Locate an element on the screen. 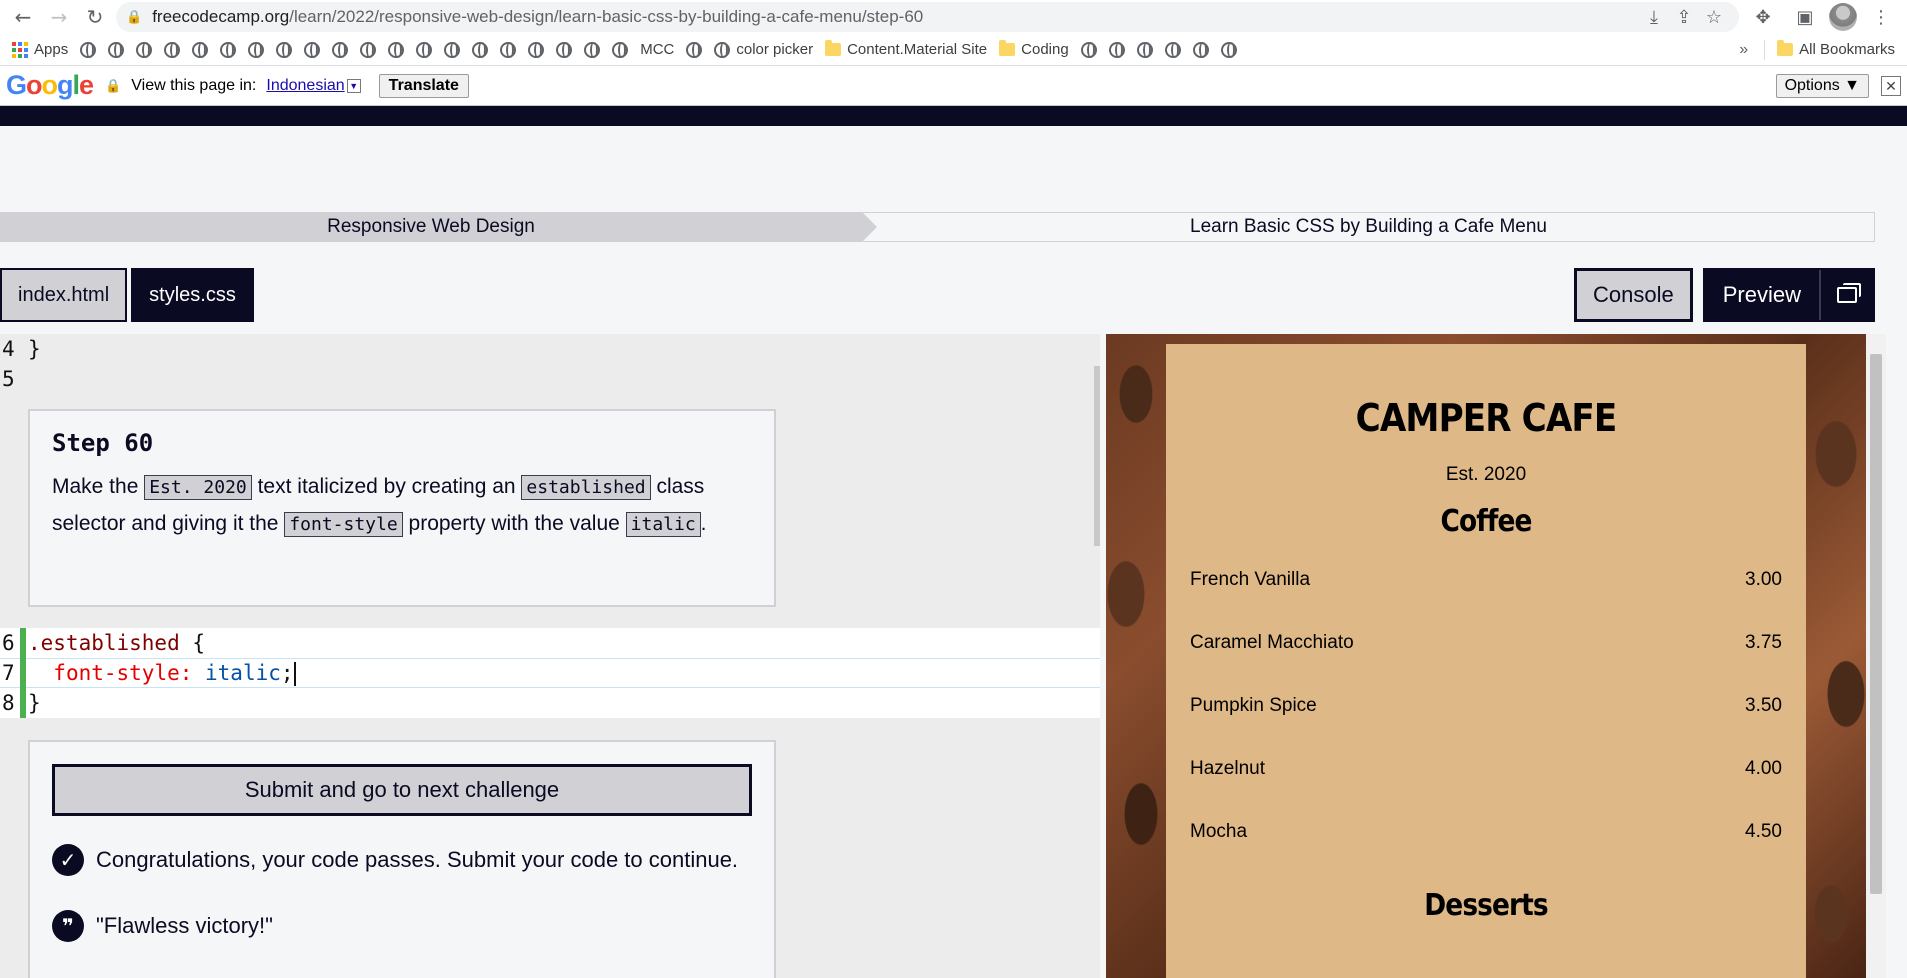  step-title: Step 60 is located at coordinates (103, 443).